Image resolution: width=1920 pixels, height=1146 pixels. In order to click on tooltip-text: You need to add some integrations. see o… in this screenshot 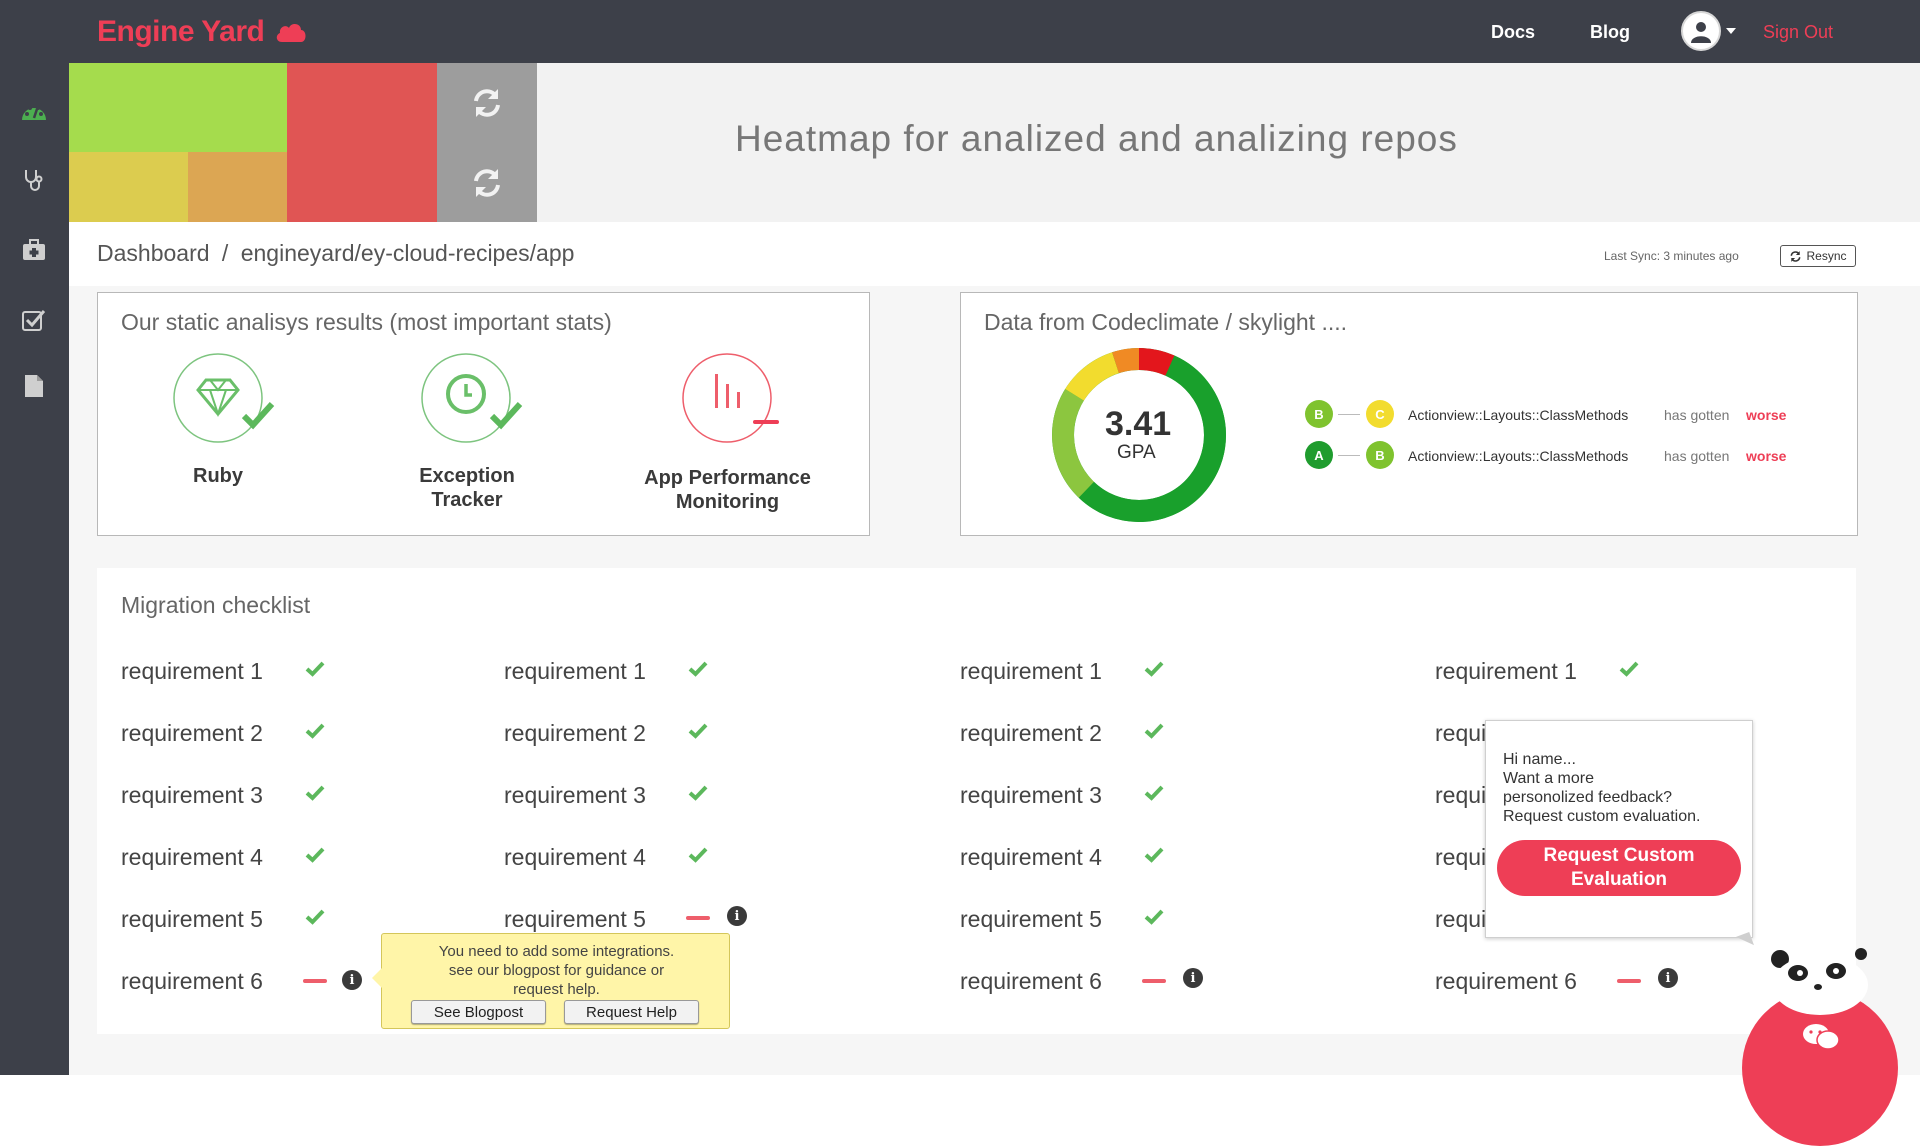, I will do `click(556, 970)`.